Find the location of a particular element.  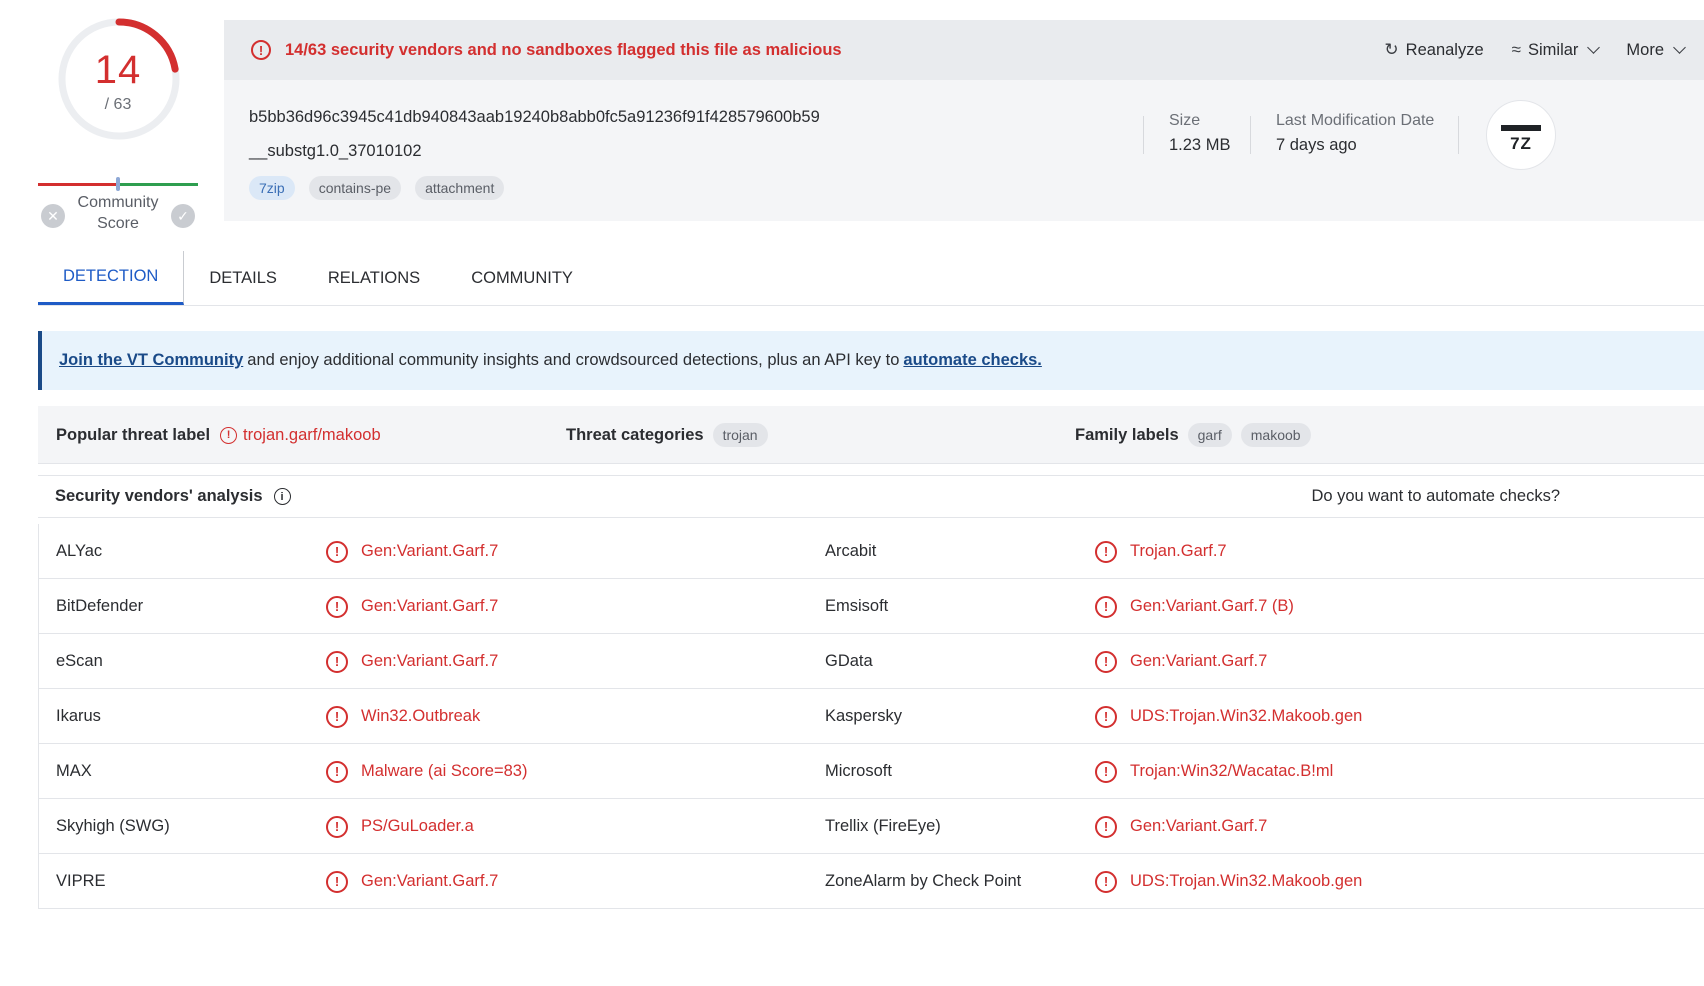

vendors-title: Security vendors' analysis is located at coordinates (159, 496).